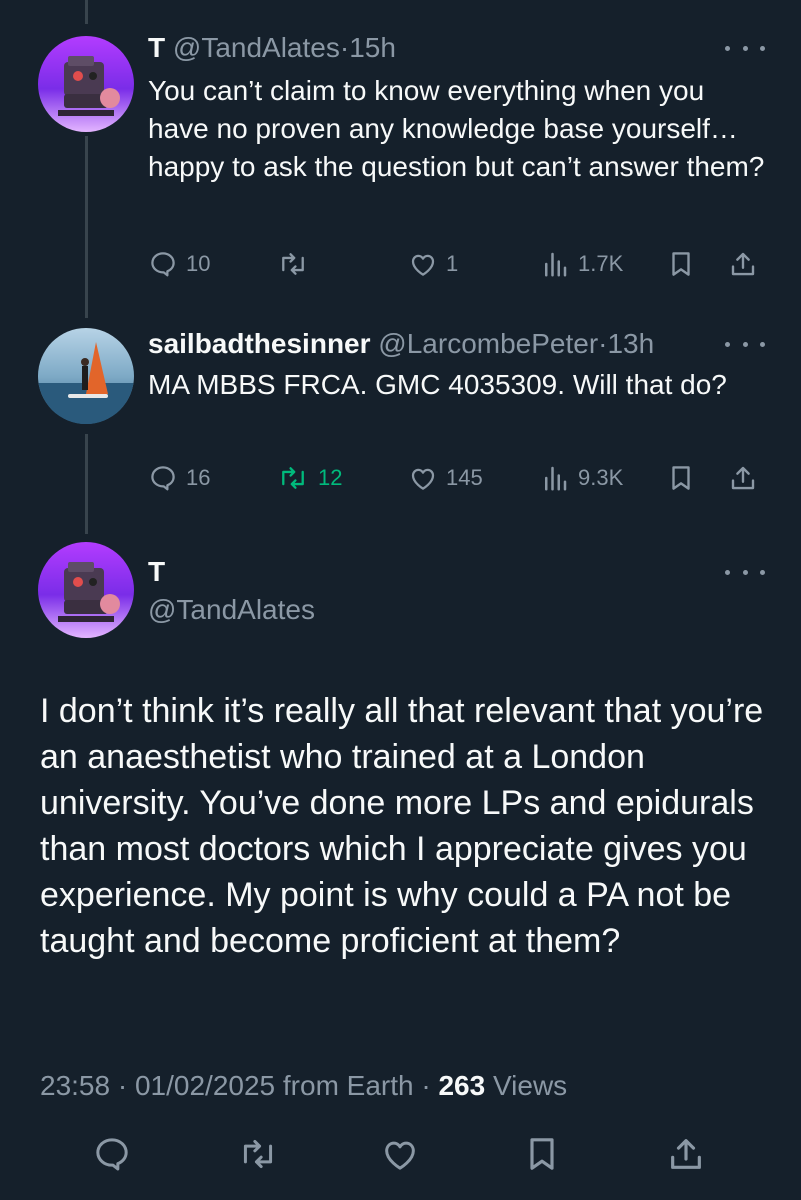 This screenshot has height=1200, width=801. I want to click on reply-button: 16, so click(179, 478).